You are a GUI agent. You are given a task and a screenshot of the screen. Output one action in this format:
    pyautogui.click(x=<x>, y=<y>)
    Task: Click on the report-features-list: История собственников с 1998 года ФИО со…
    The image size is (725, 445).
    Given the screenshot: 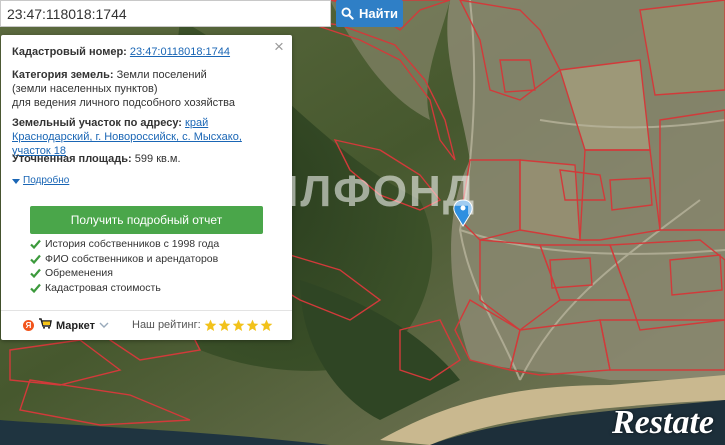 What is the action you would take?
    pyautogui.click(x=124, y=266)
    